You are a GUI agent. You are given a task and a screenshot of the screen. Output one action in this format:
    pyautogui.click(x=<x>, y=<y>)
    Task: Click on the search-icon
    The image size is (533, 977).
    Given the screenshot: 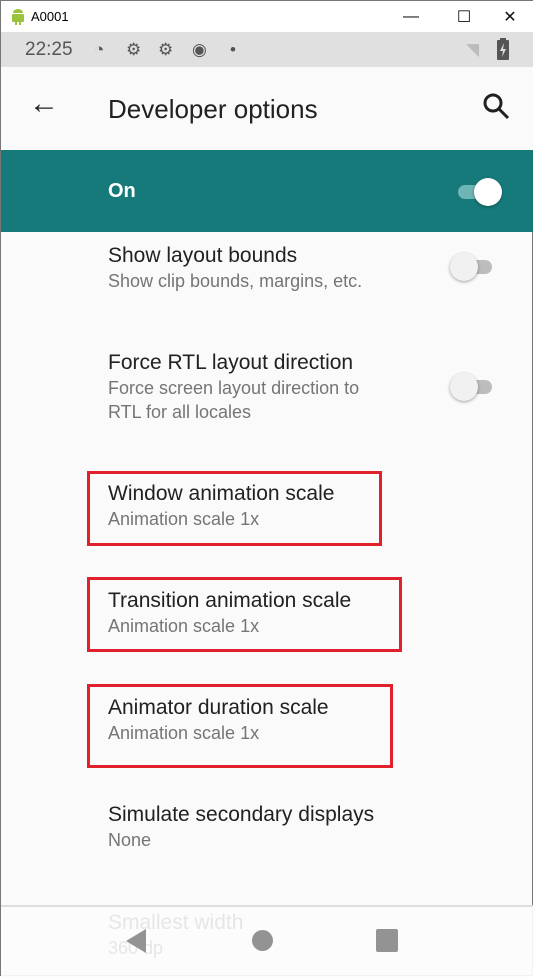 What is the action you would take?
    pyautogui.click(x=496, y=106)
    